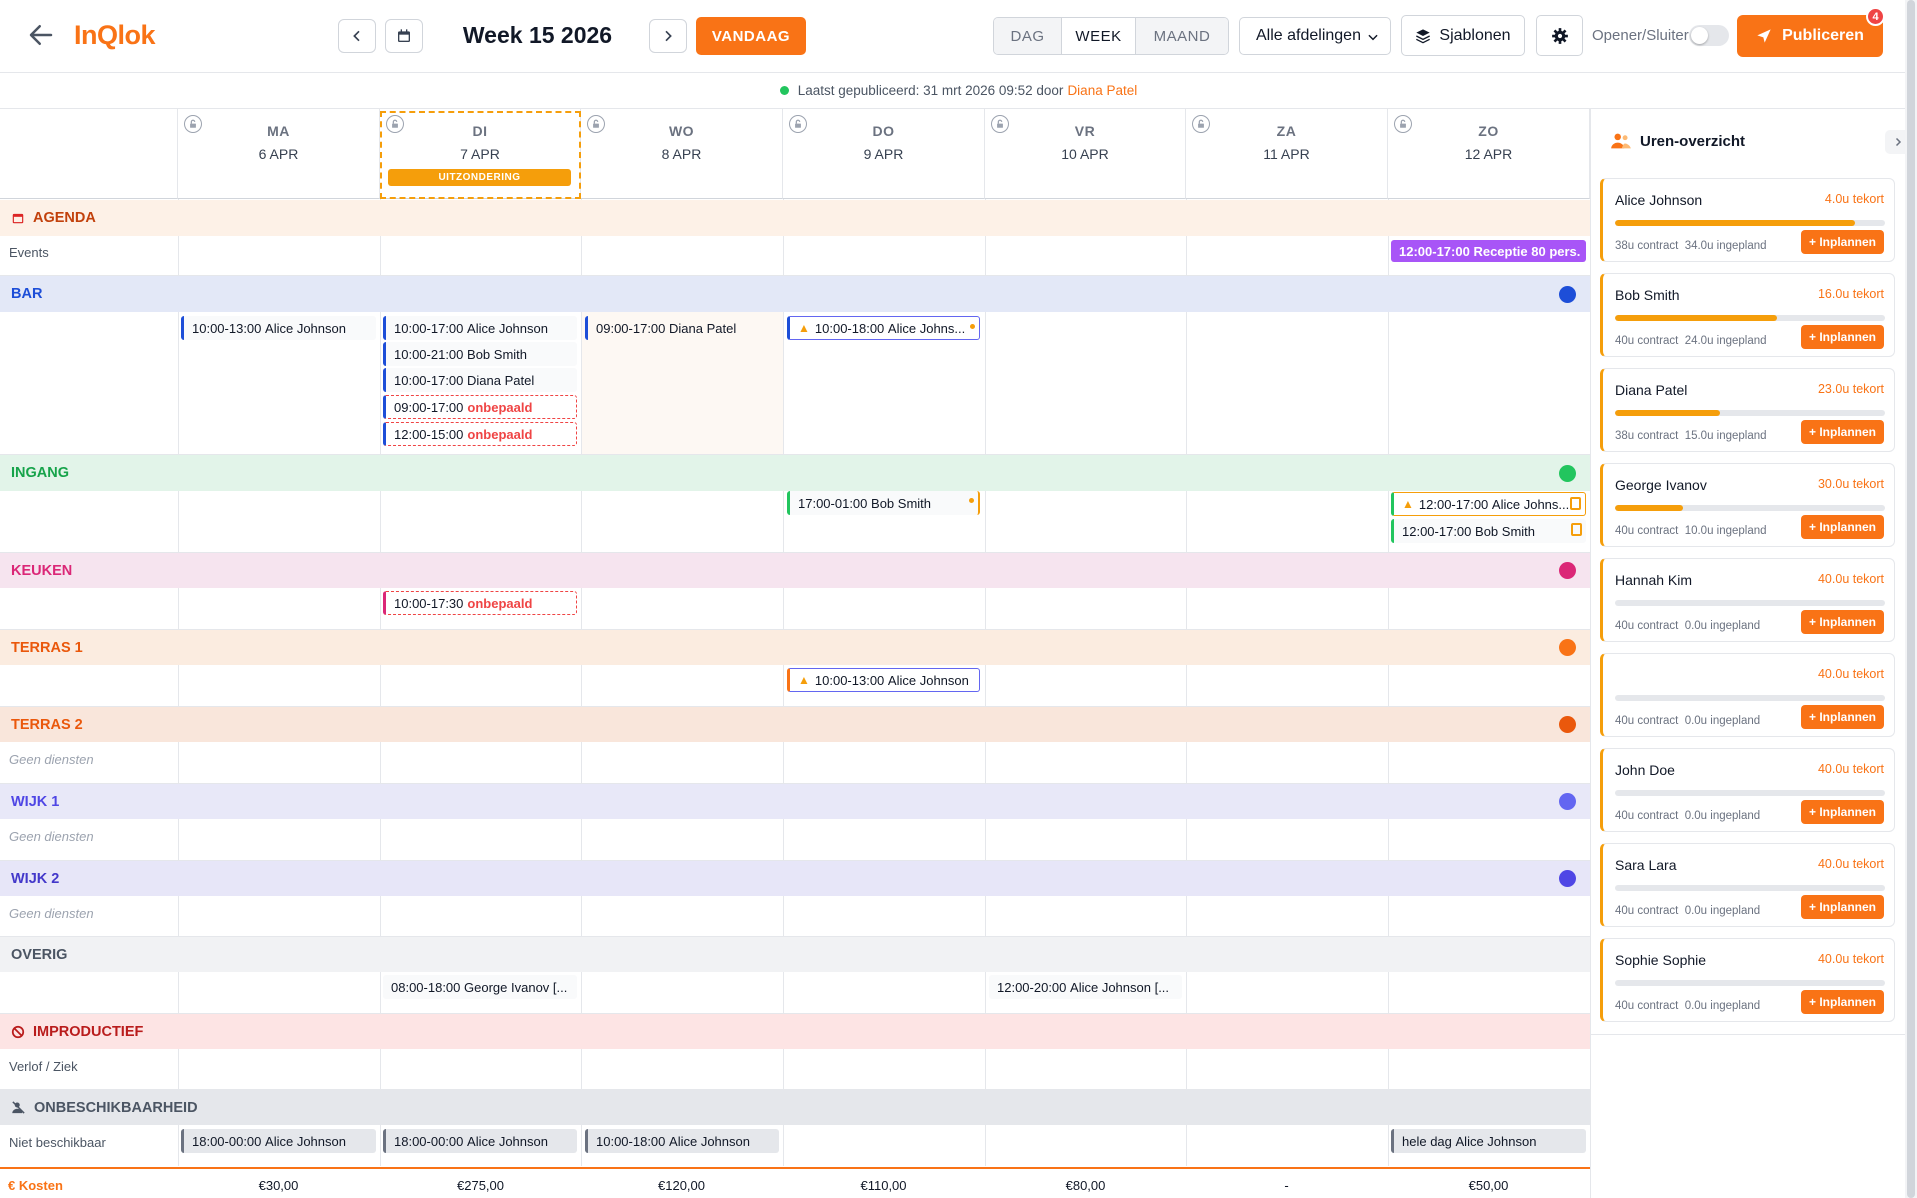  What do you see at coordinates (883, 131) in the screenshot?
I see `day-name: DO` at bounding box center [883, 131].